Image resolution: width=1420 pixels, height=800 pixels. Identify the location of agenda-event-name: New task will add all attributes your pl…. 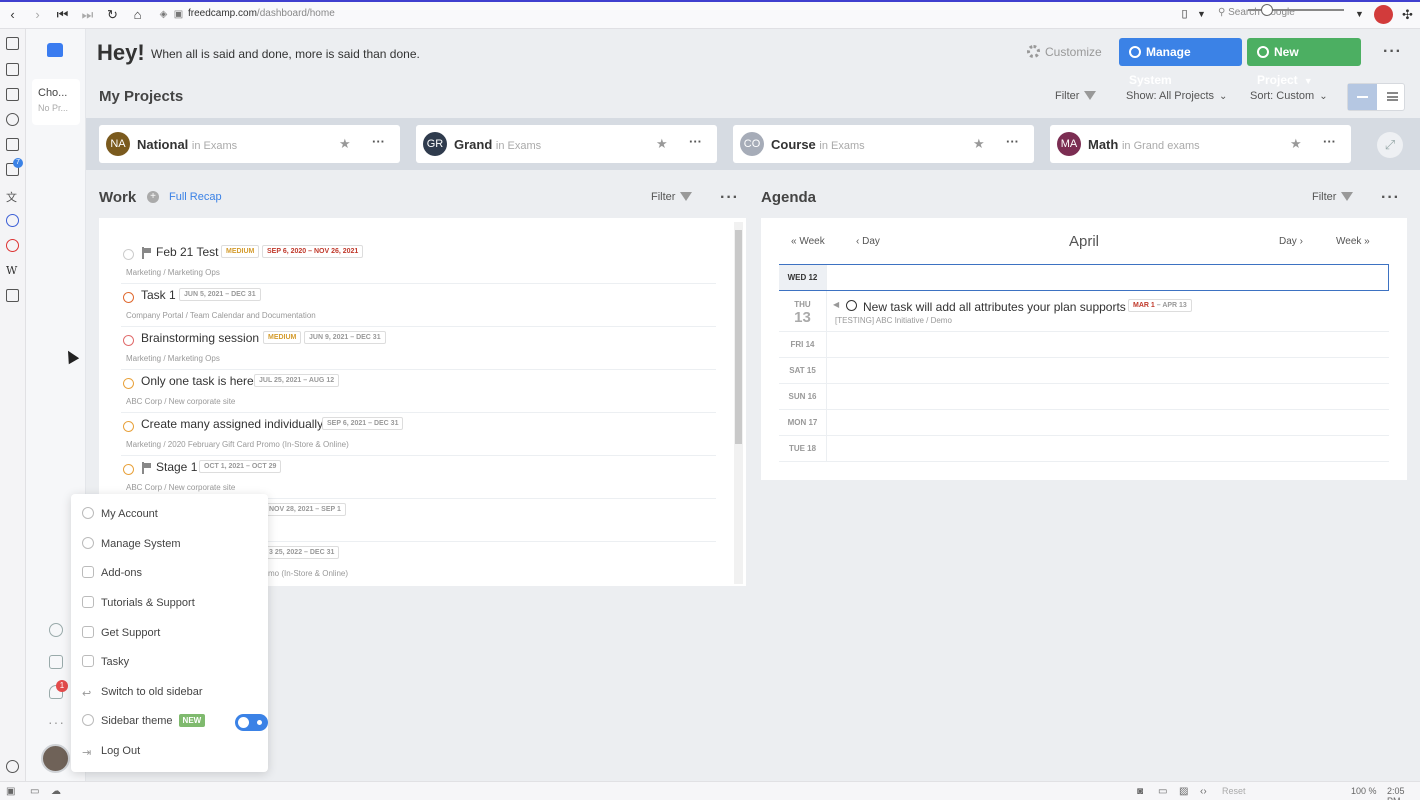
(994, 307).